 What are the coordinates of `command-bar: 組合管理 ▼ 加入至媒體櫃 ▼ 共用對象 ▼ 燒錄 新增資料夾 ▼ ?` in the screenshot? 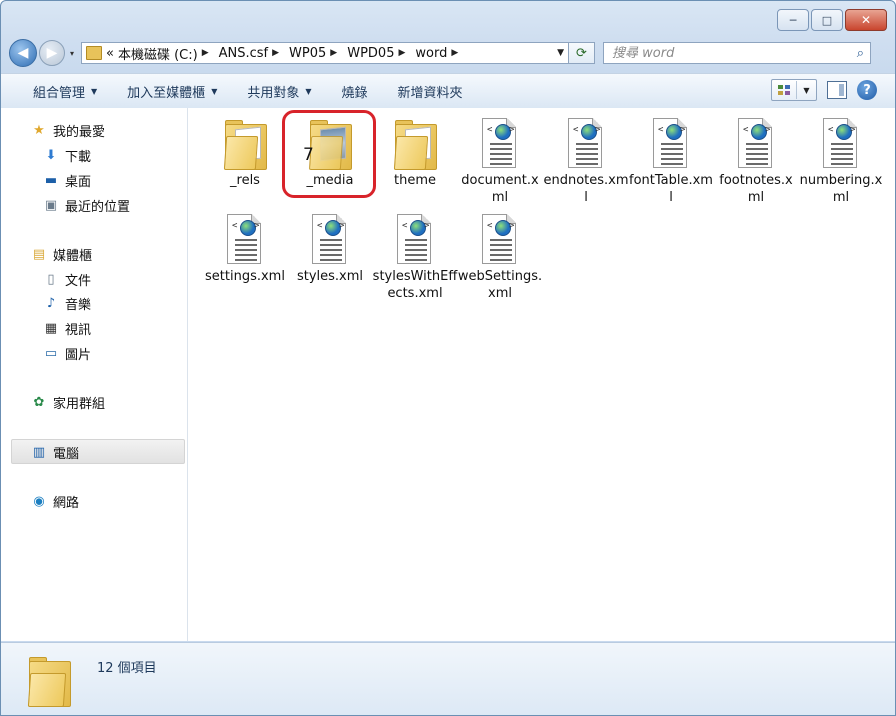 It's located at (448, 91).